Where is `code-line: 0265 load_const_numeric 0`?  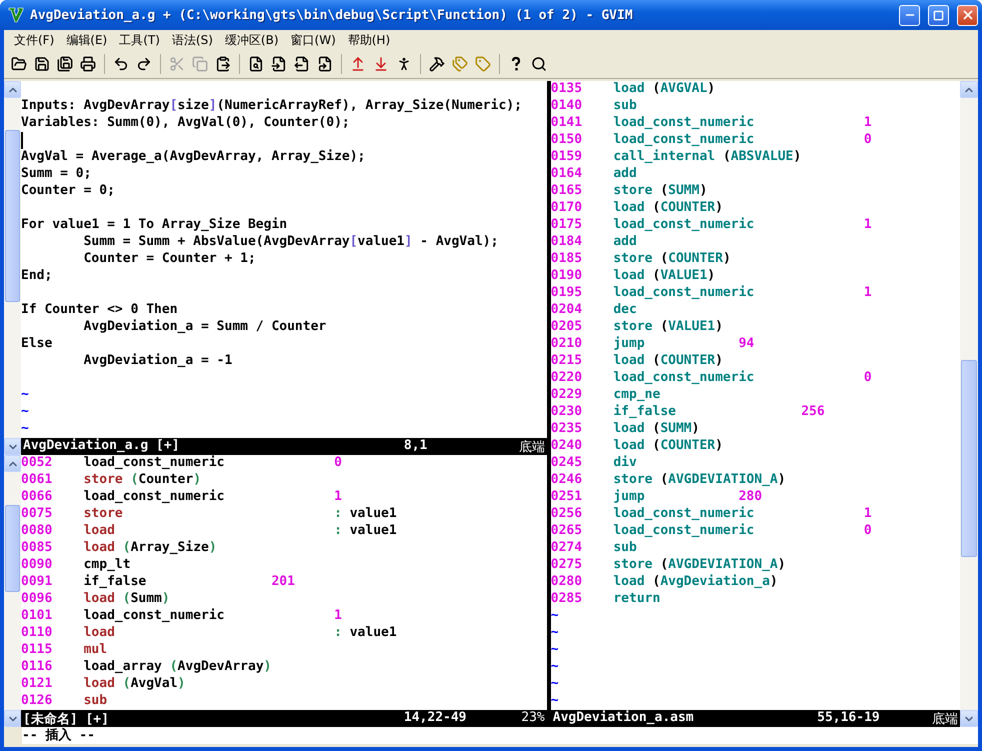
code-line: 0265 load_const_numeric 0 is located at coordinates (711, 531).